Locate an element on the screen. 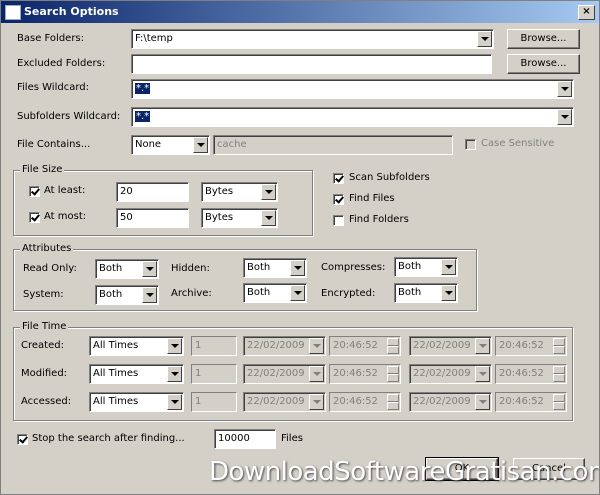  compresses-value: Both is located at coordinates (410, 266).